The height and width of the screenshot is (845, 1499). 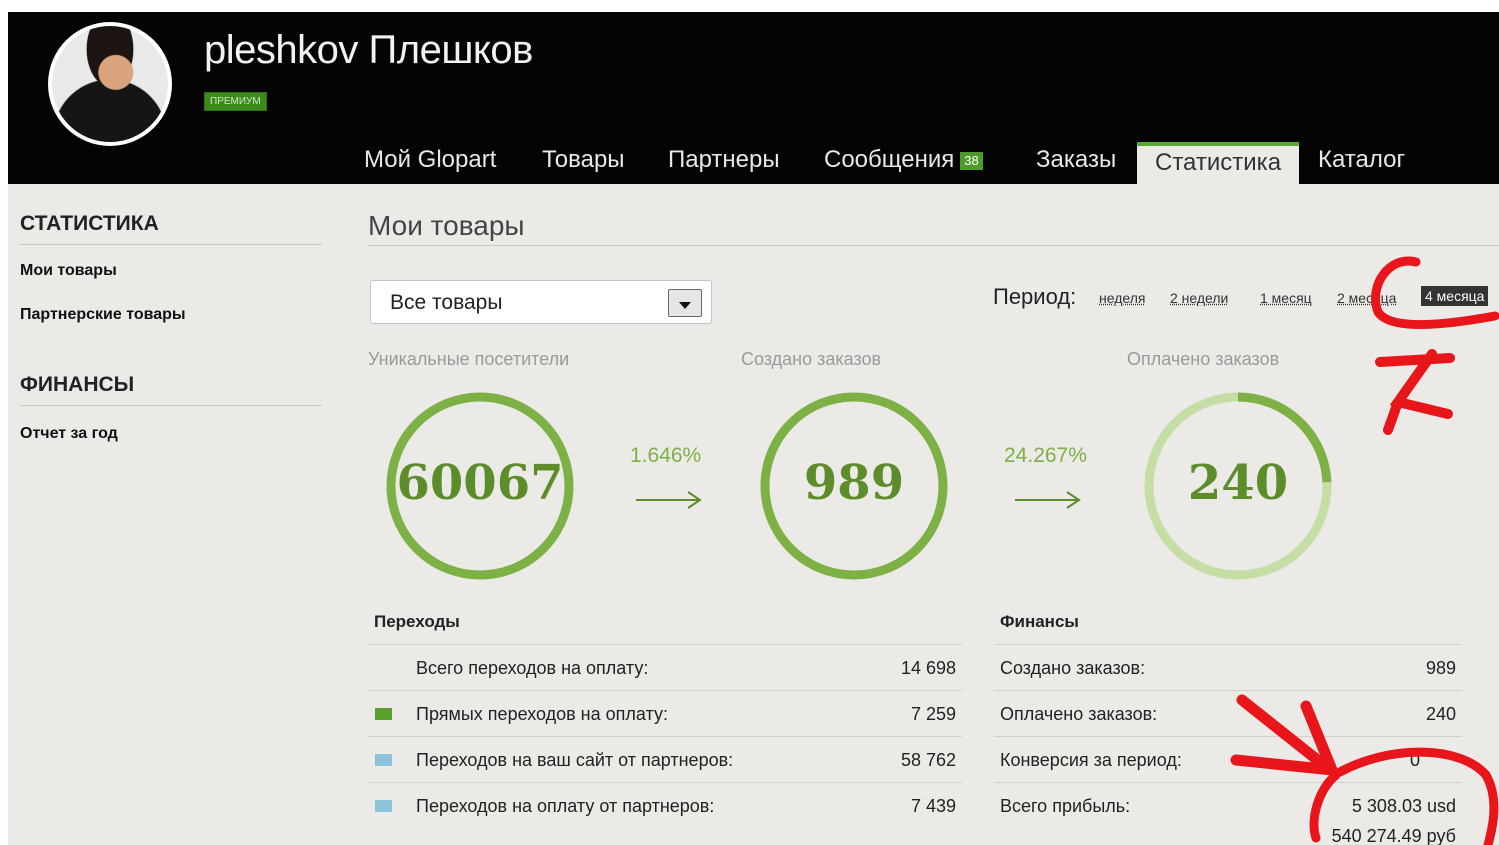 What do you see at coordinates (383, 806) in the screenshot?
I see `legend-swatch-partner-payment` at bounding box center [383, 806].